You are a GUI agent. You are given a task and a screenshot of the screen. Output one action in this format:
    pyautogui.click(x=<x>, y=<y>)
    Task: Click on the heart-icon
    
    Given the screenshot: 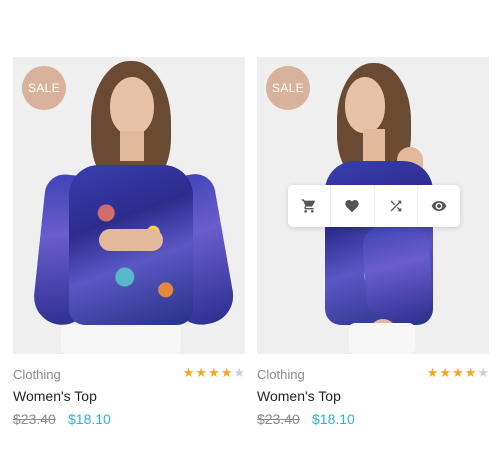 What is the action you would take?
    pyautogui.click(x=352, y=206)
    